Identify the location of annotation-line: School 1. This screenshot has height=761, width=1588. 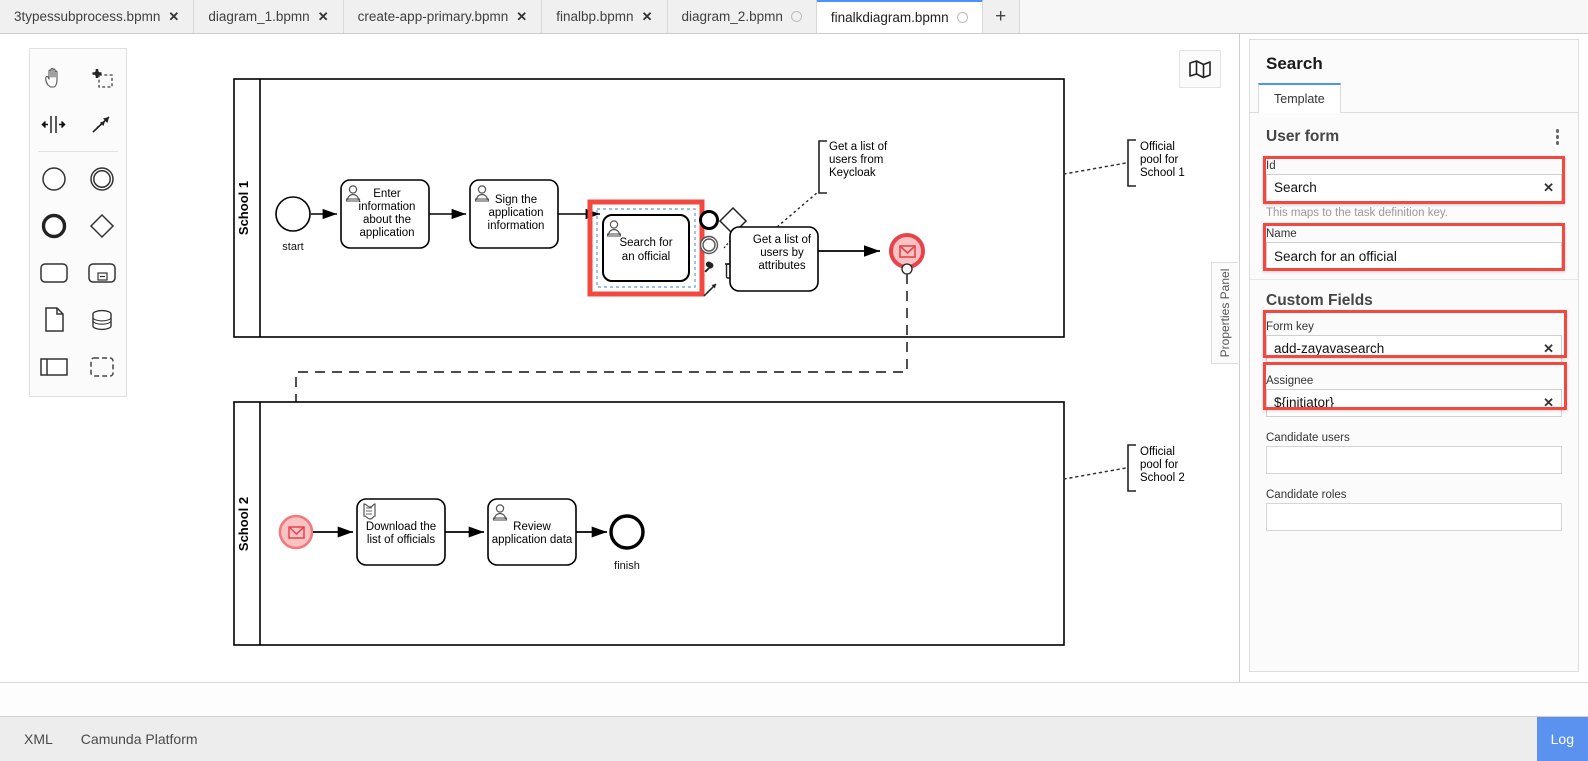
(1162, 173).